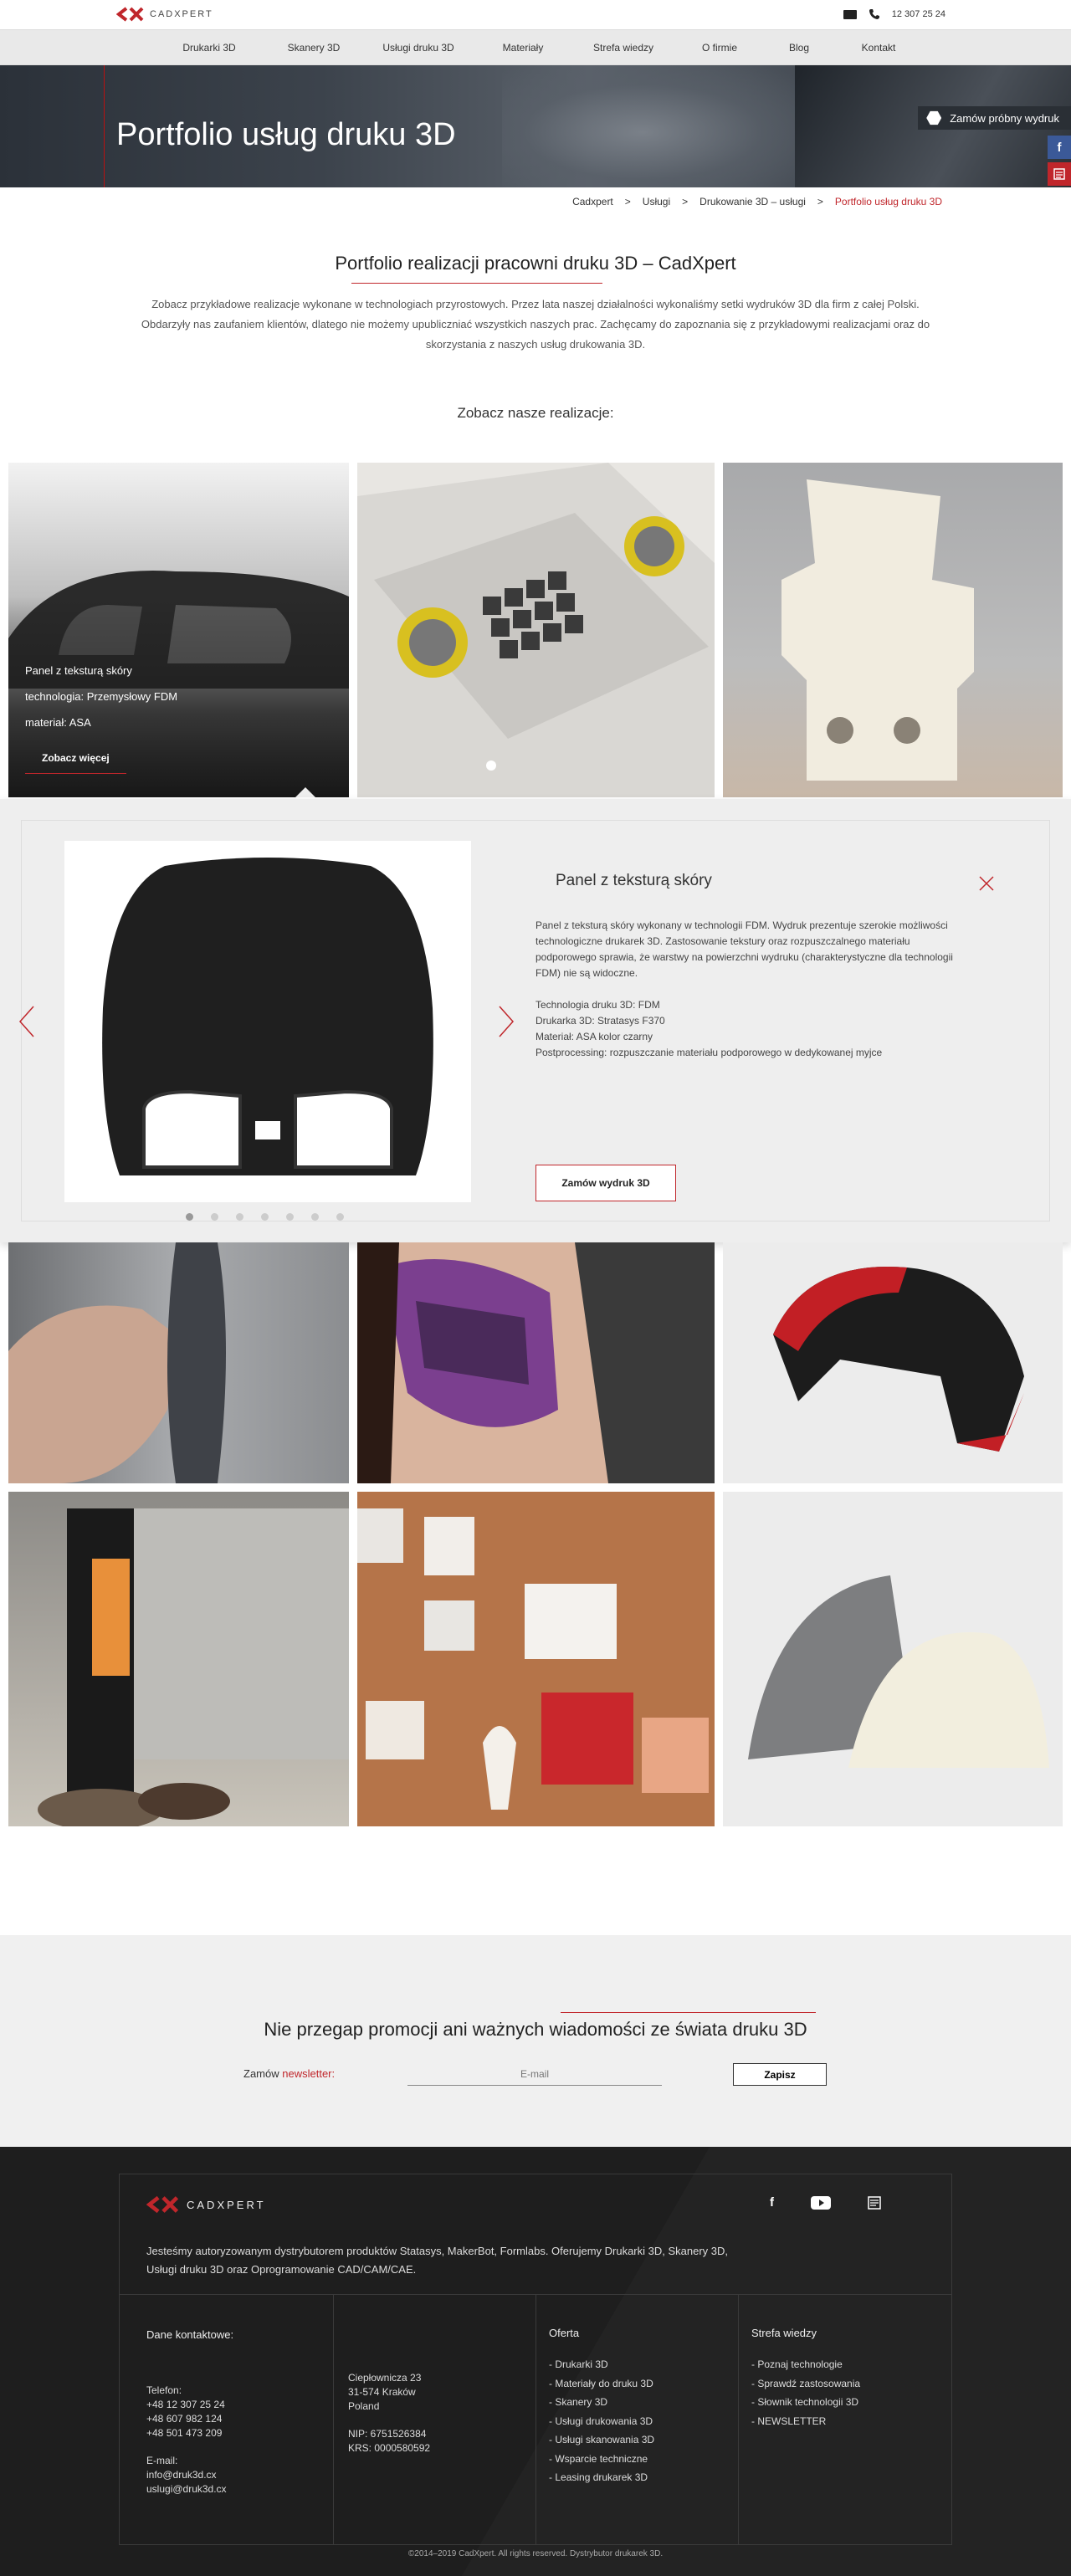 The image size is (1071, 2576). What do you see at coordinates (606, 1183) in the screenshot?
I see `order-print-button: Zamów wydruk 3D` at bounding box center [606, 1183].